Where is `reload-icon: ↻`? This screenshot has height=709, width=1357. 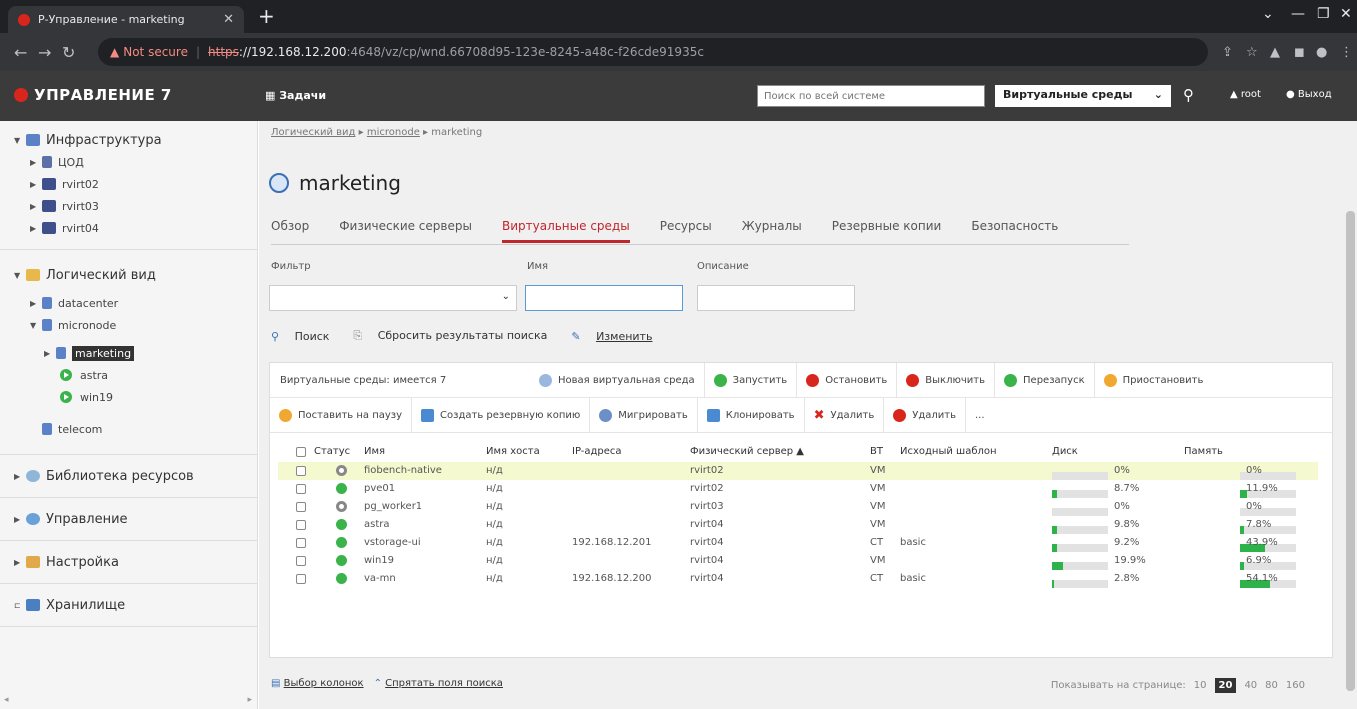
reload-icon: ↻ is located at coordinates (71, 52).